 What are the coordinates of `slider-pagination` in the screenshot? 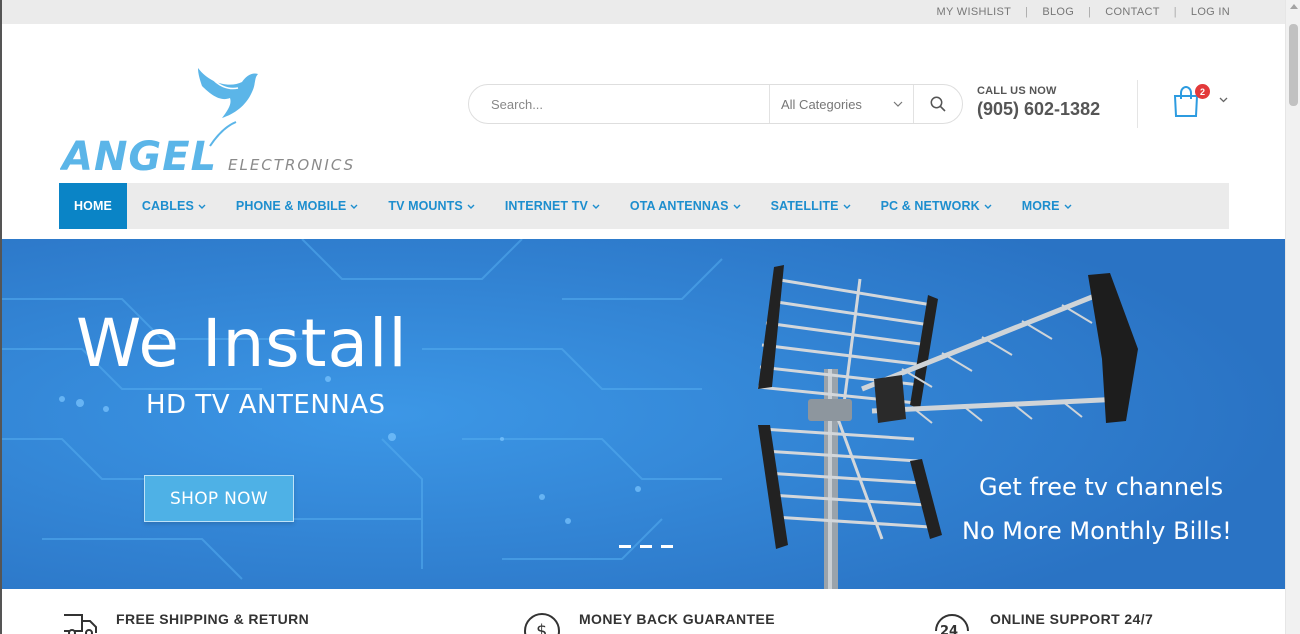 It's located at (646, 546).